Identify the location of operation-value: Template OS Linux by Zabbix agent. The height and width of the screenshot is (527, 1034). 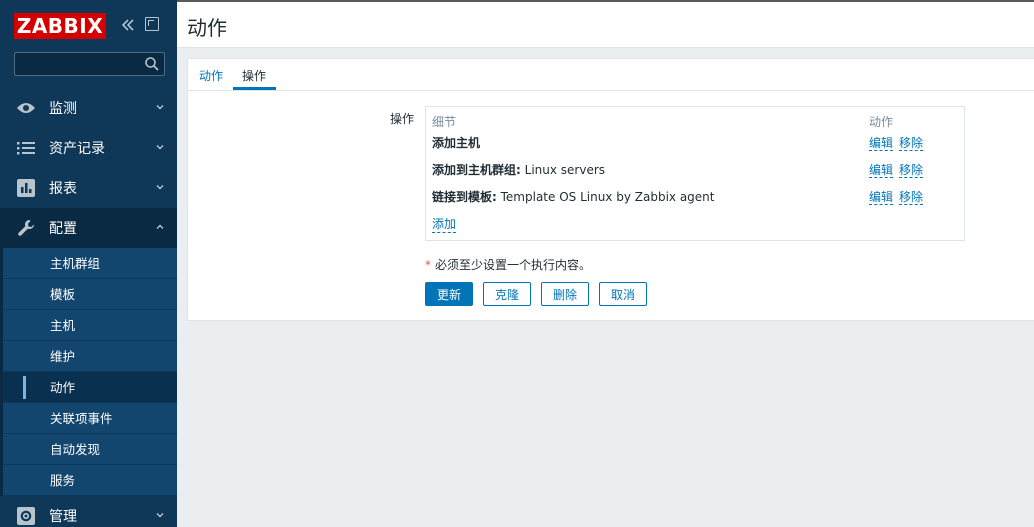
(605, 197).